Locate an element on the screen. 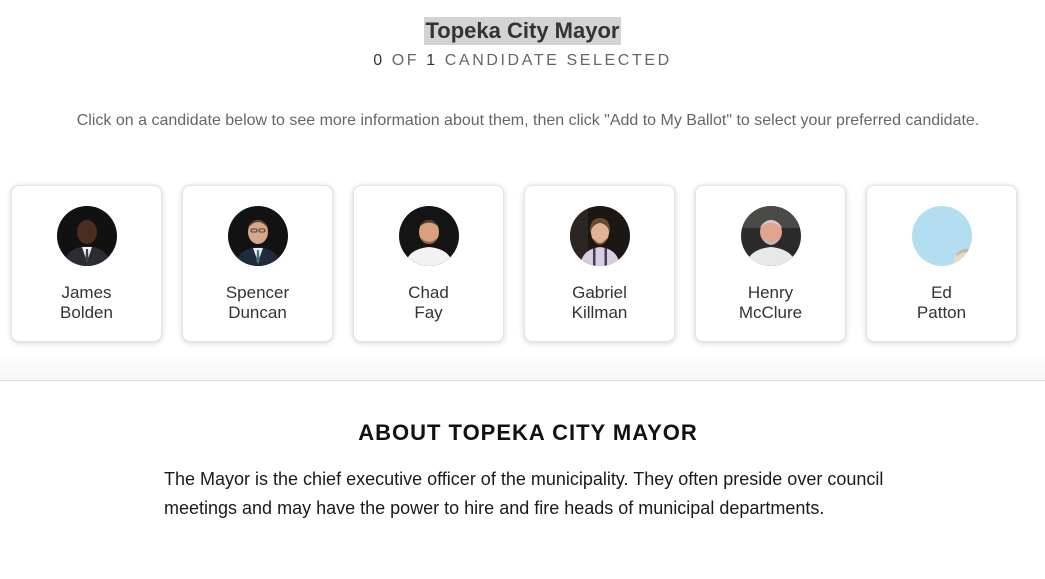  candidate-last-name: Bolden is located at coordinates (86, 312).